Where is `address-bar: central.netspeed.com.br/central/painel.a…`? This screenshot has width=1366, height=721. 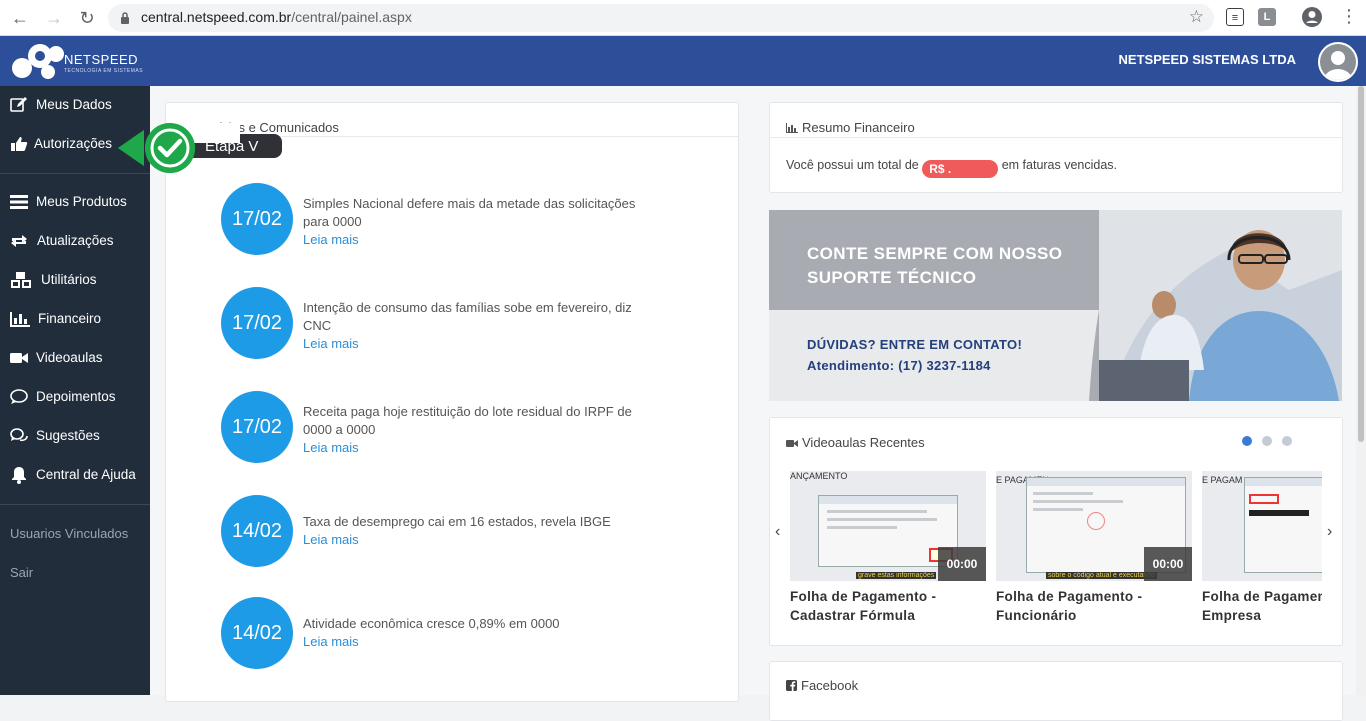 address-bar: central.netspeed.com.br/central/painel.a… is located at coordinates (661, 18).